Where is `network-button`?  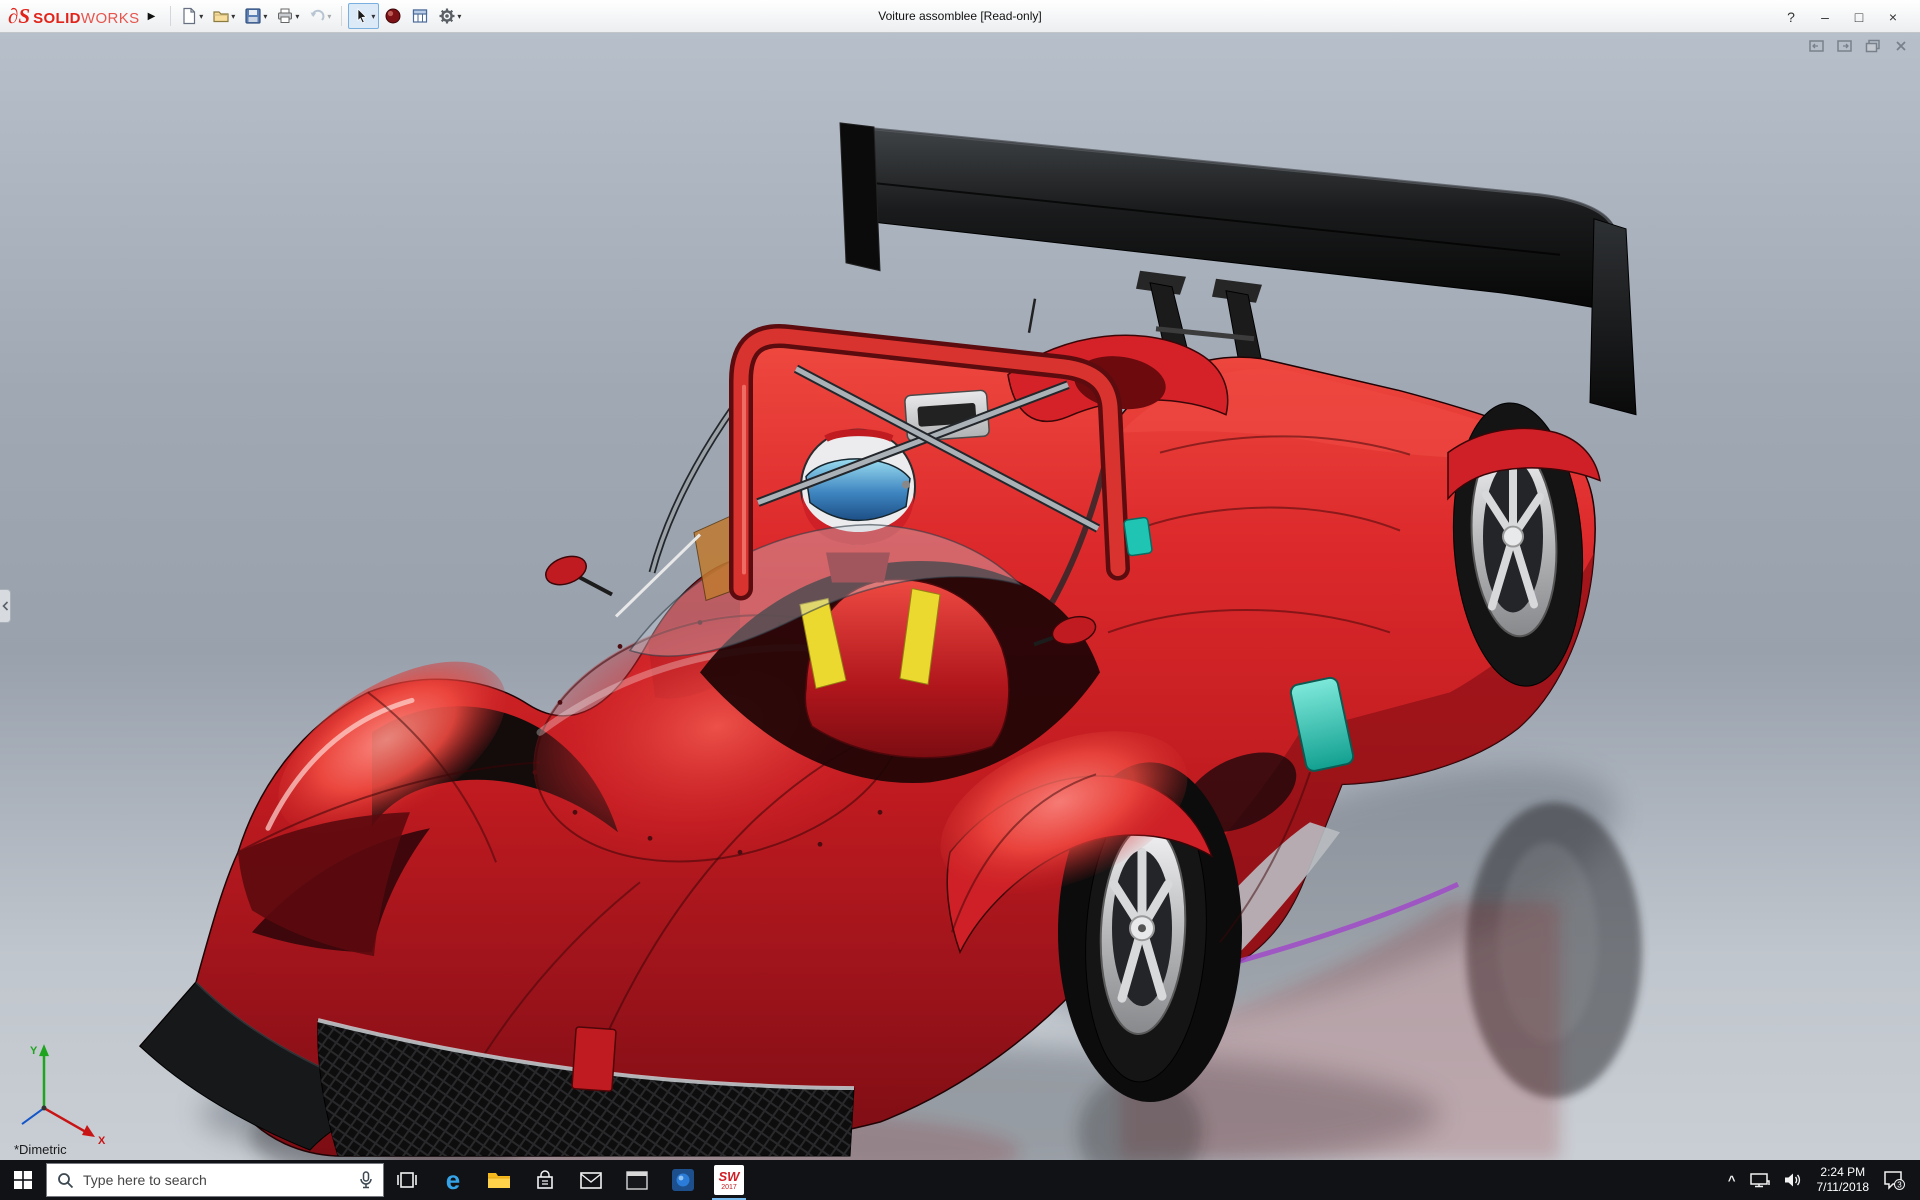 network-button is located at coordinates (1760, 1180).